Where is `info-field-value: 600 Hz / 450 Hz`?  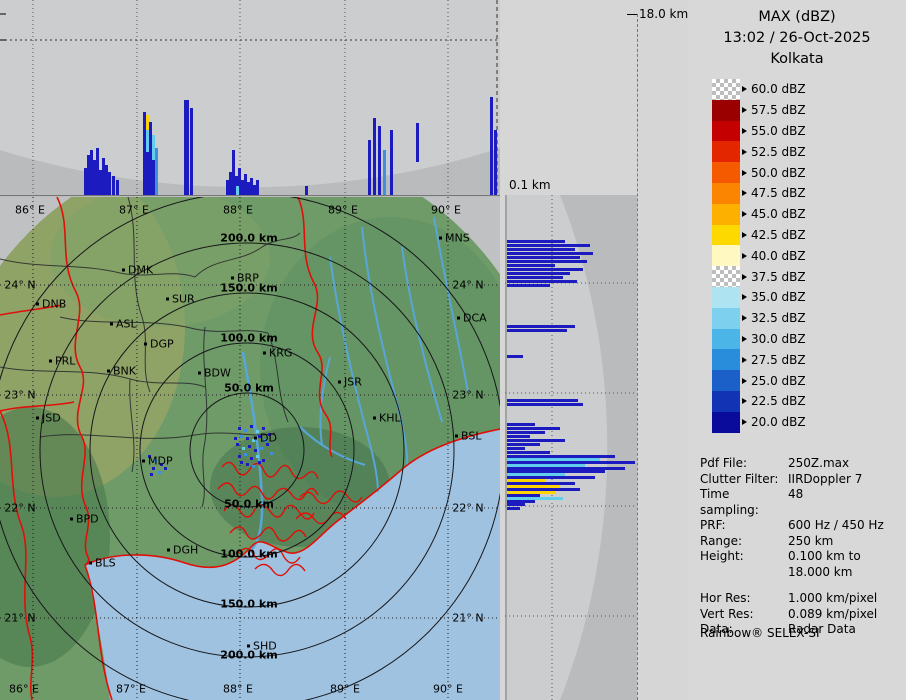 info-field-value: 600 Hz / 450 Hz is located at coordinates (836, 525).